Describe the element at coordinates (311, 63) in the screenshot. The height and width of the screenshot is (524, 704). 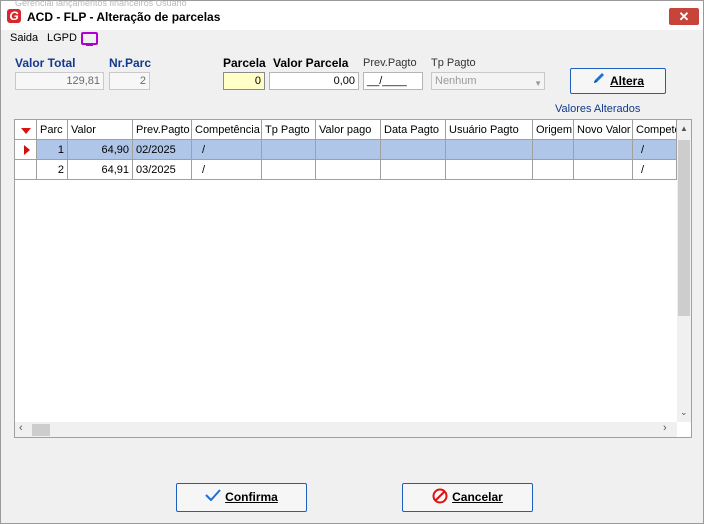
I see `valor-parcela-label: Valor Parcela` at that location.